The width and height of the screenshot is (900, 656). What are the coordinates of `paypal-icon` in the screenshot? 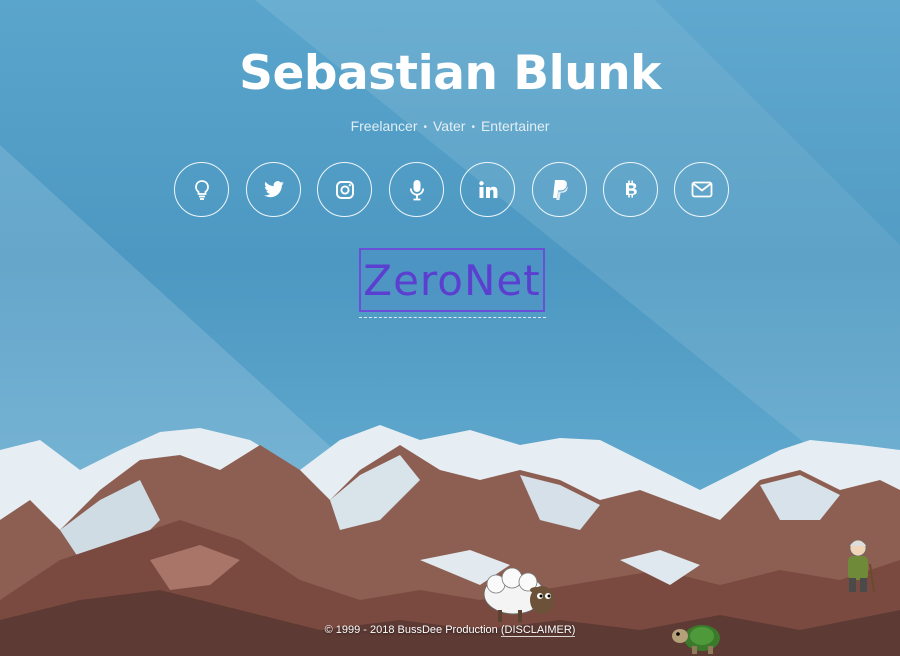 It's located at (560, 189).